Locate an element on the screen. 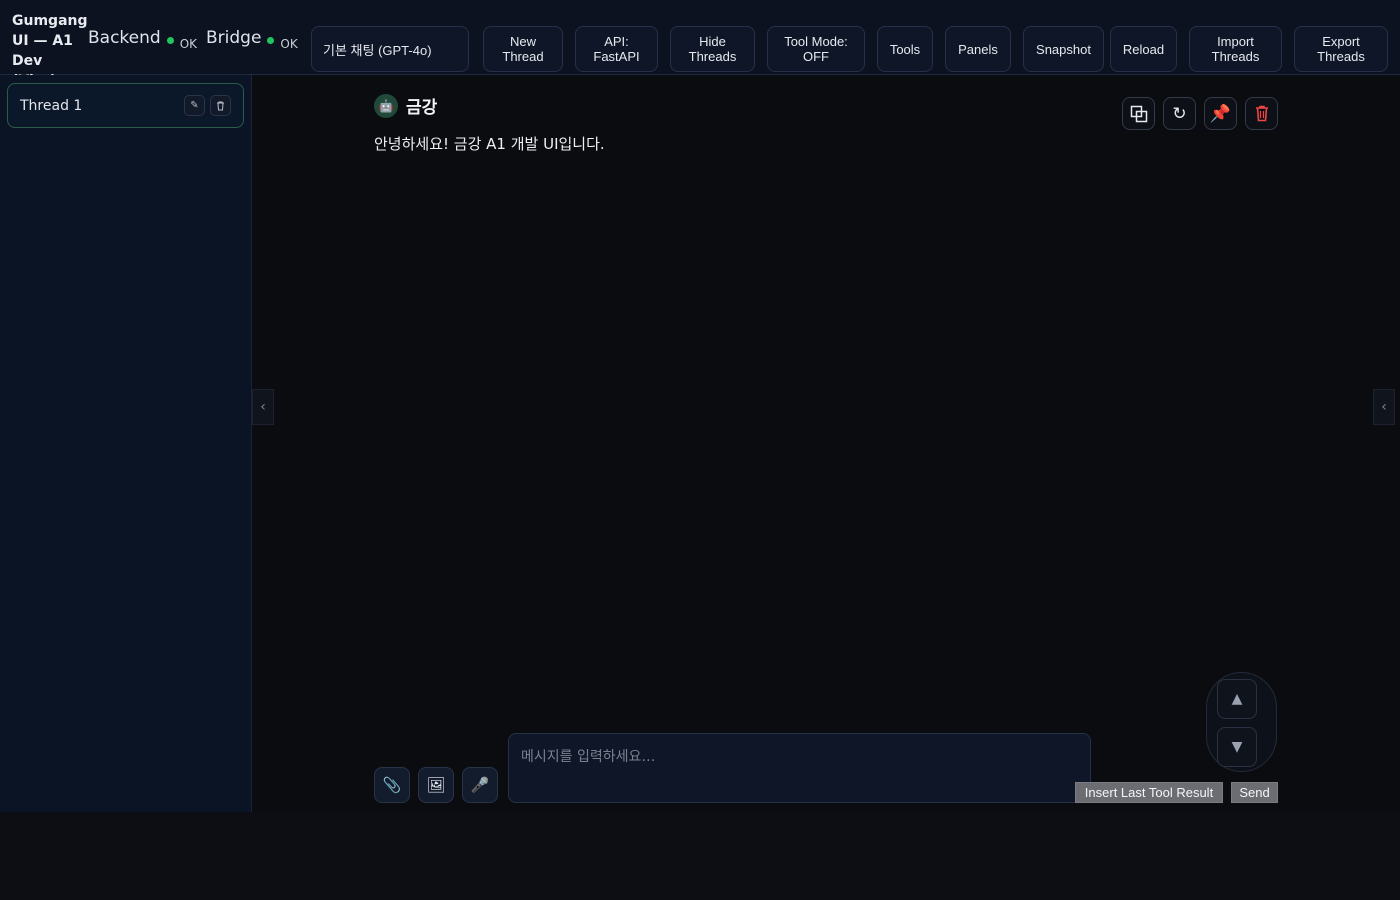 The image size is (1400, 900). scroll-down-button: ▼ is located at coordinates (1237, 747).